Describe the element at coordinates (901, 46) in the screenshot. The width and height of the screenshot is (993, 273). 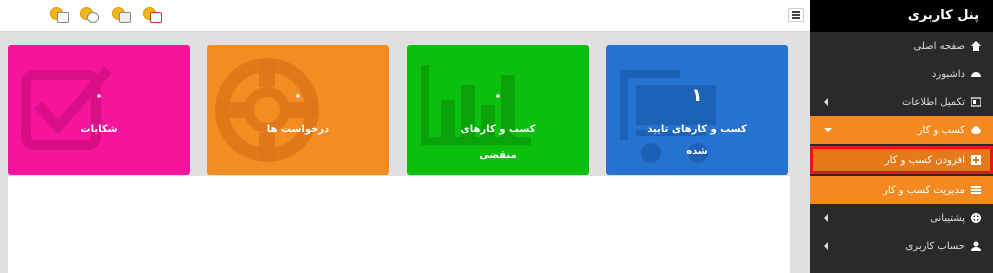
I see `sidebar-item-home: صفحه اصلی` at that location.